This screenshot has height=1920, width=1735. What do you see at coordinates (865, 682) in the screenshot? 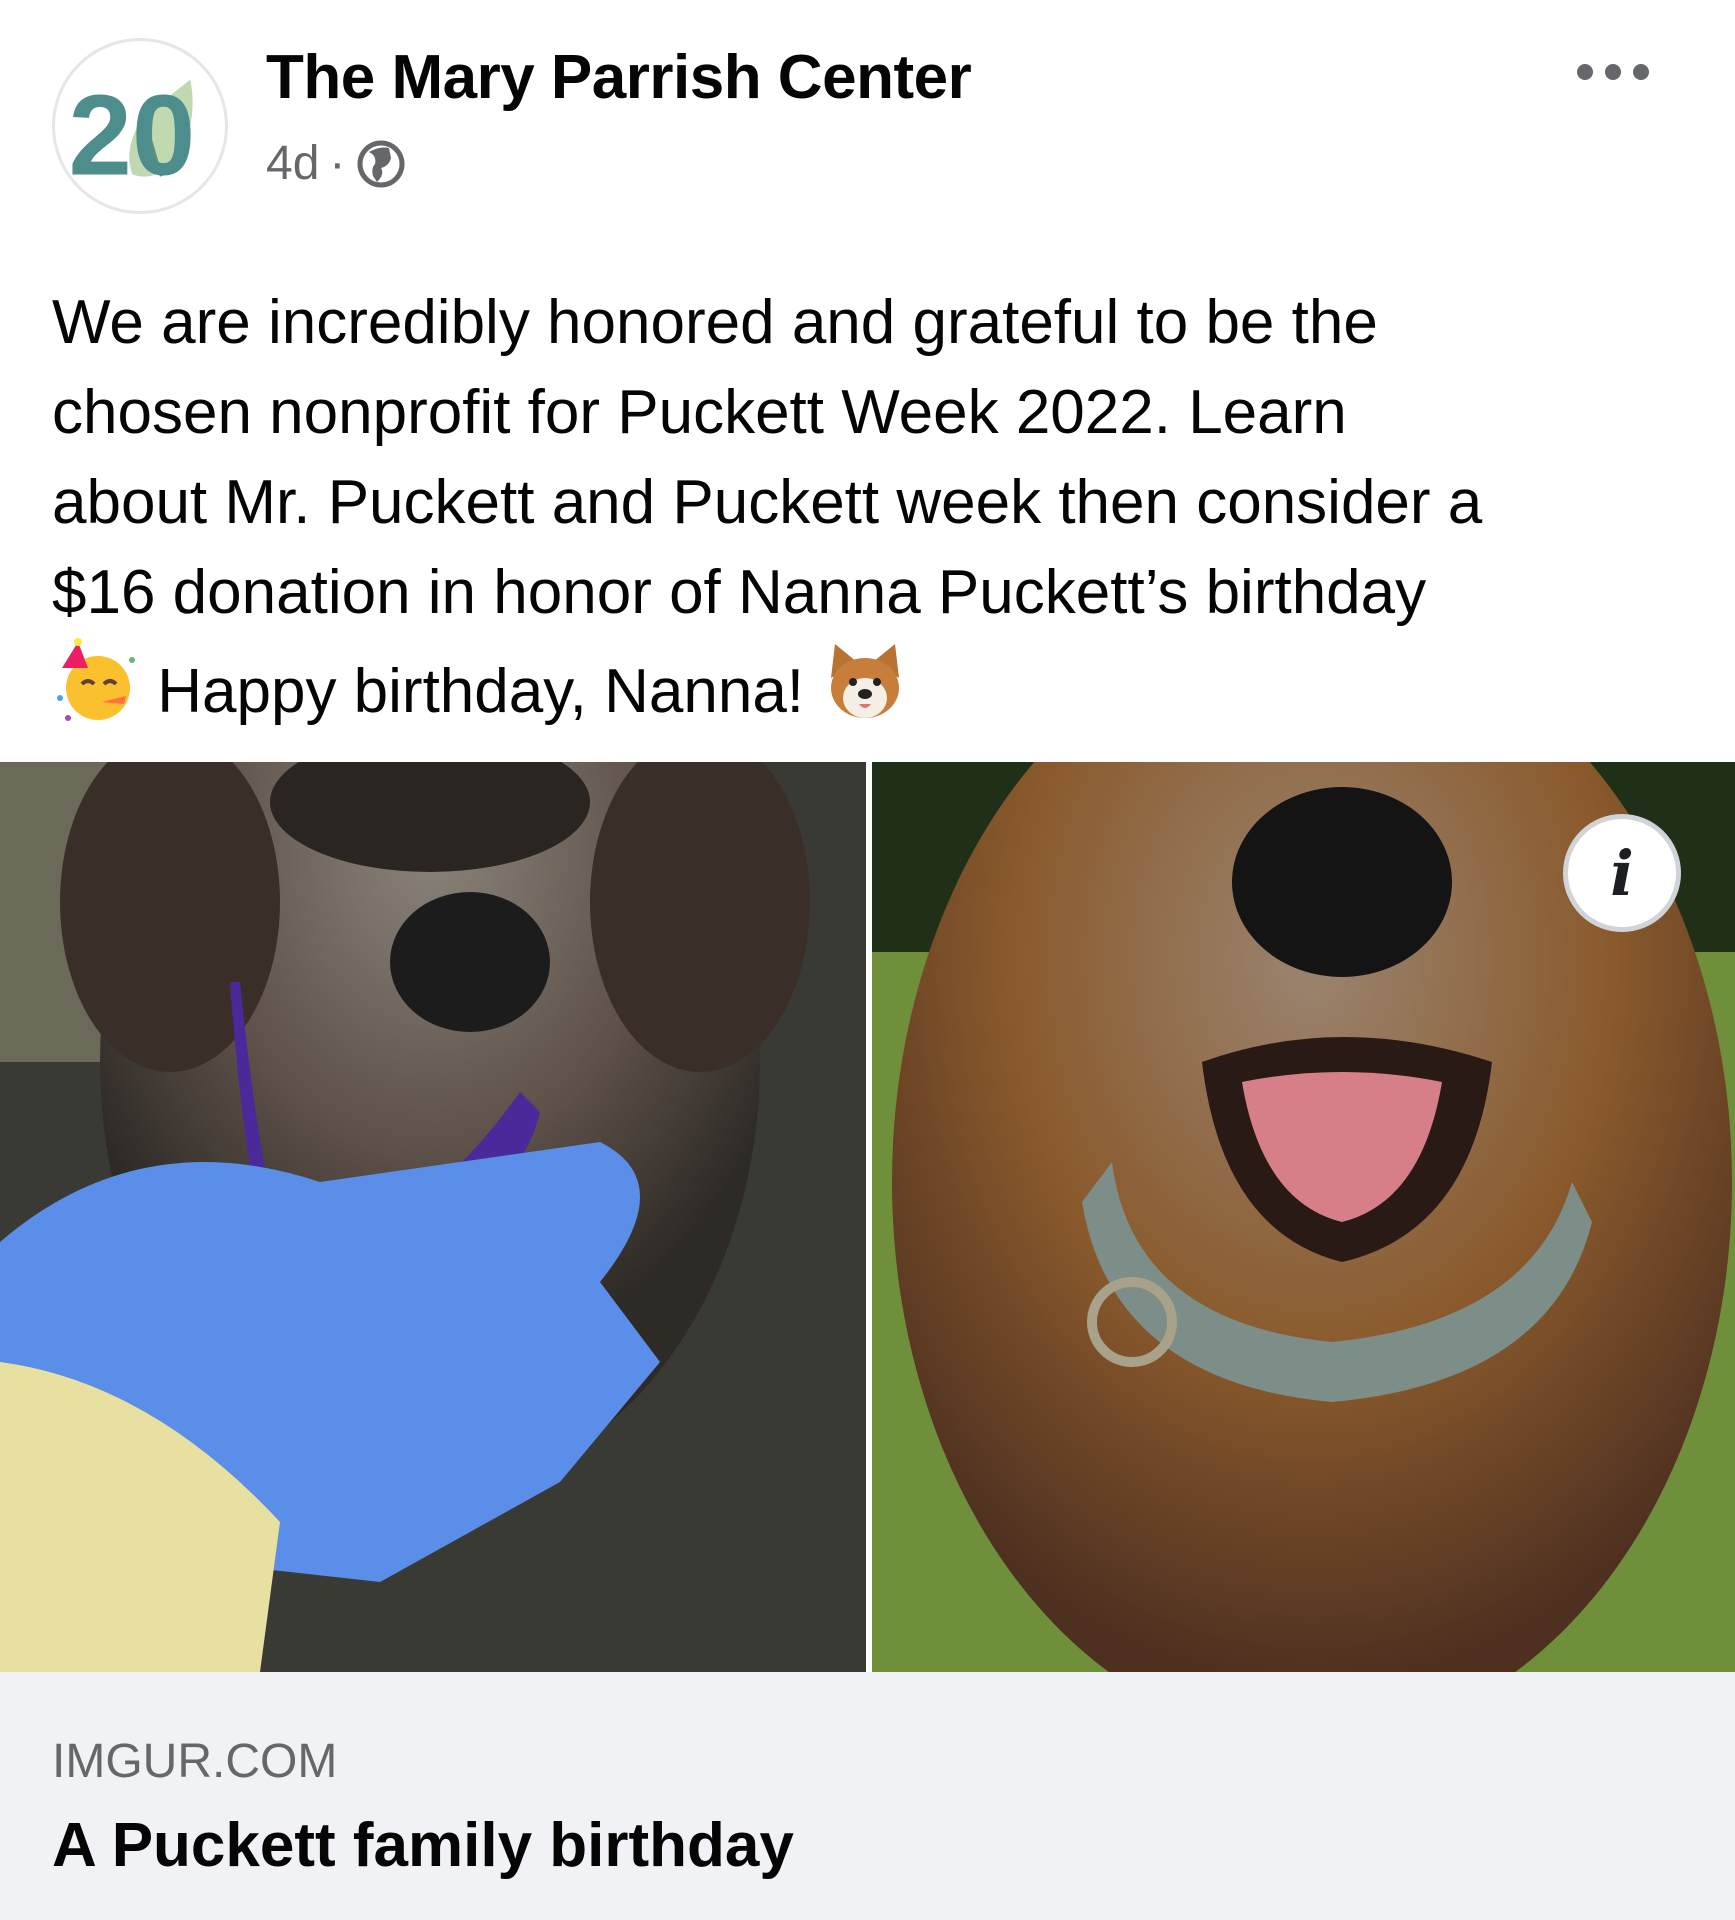
I see `dog-face-emoji-icon` at bounding box center [865, 682].